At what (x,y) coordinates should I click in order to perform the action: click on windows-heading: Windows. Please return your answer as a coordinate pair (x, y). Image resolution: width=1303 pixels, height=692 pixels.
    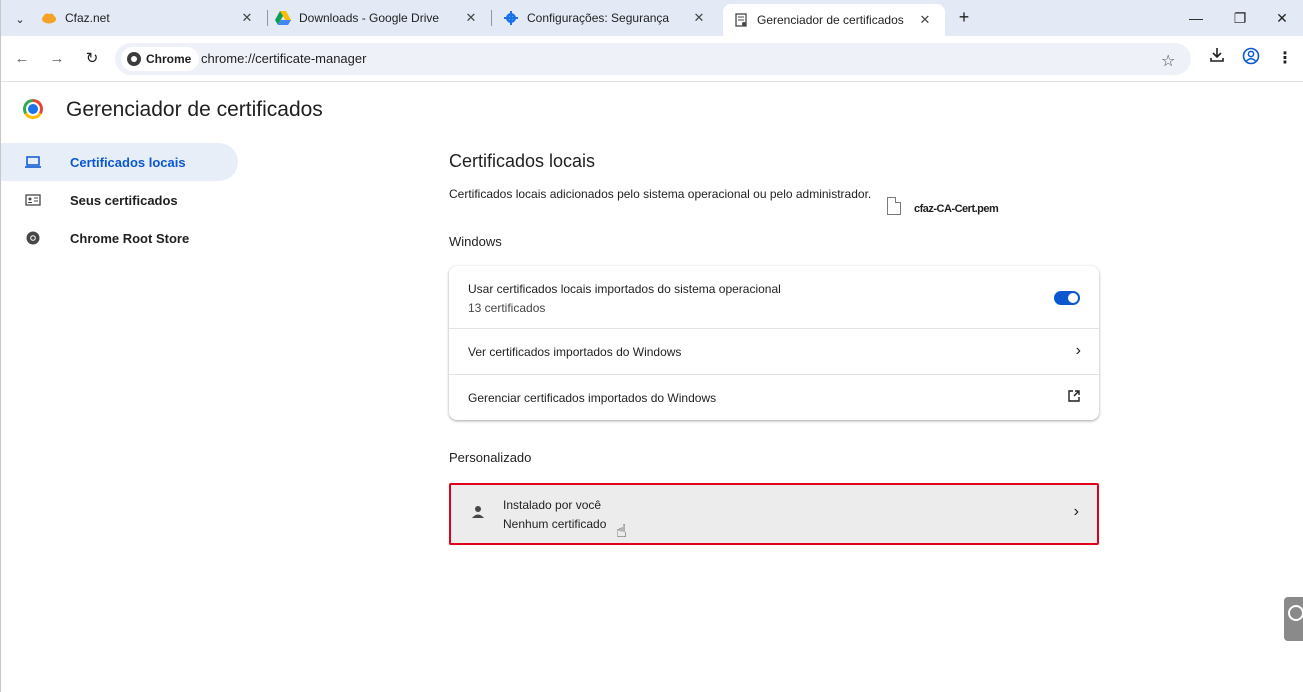
    Looking at the image, I should click on (475, 241).